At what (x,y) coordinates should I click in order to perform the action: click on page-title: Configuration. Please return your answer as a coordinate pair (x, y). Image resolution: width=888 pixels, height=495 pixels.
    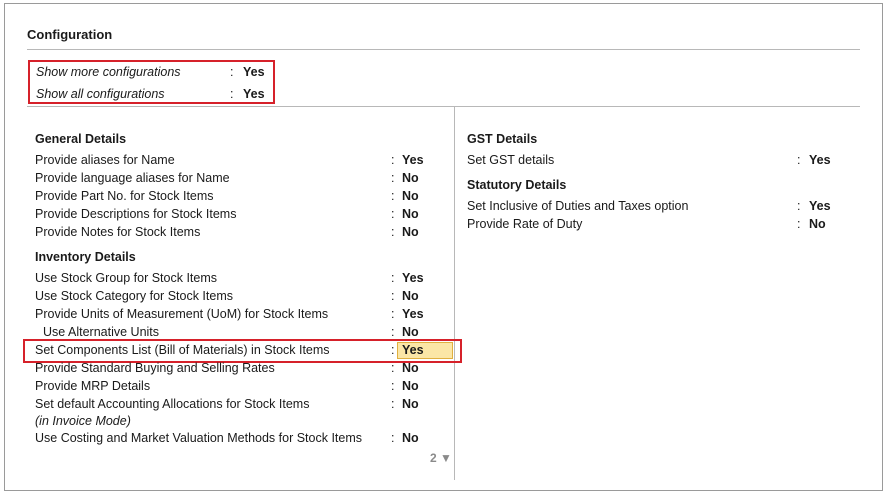
    Looking at the image, I should click on (70, 34).